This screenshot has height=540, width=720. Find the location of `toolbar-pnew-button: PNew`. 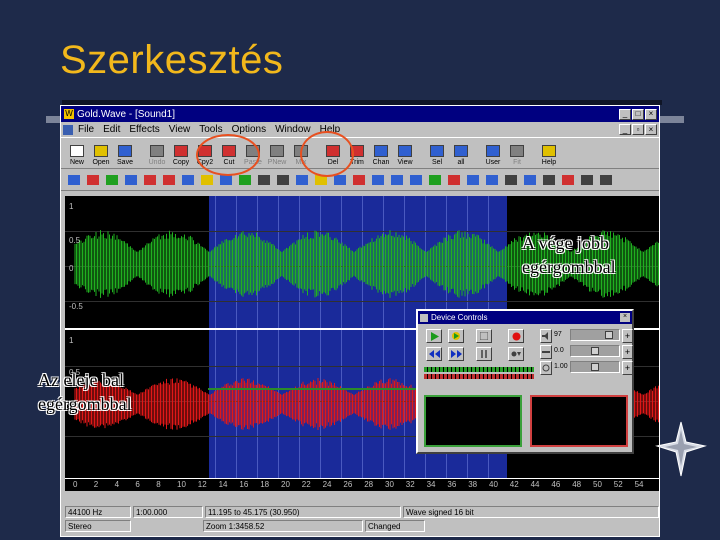

toolbar-pnew-button: PNew is located at coordinates (277, 152).